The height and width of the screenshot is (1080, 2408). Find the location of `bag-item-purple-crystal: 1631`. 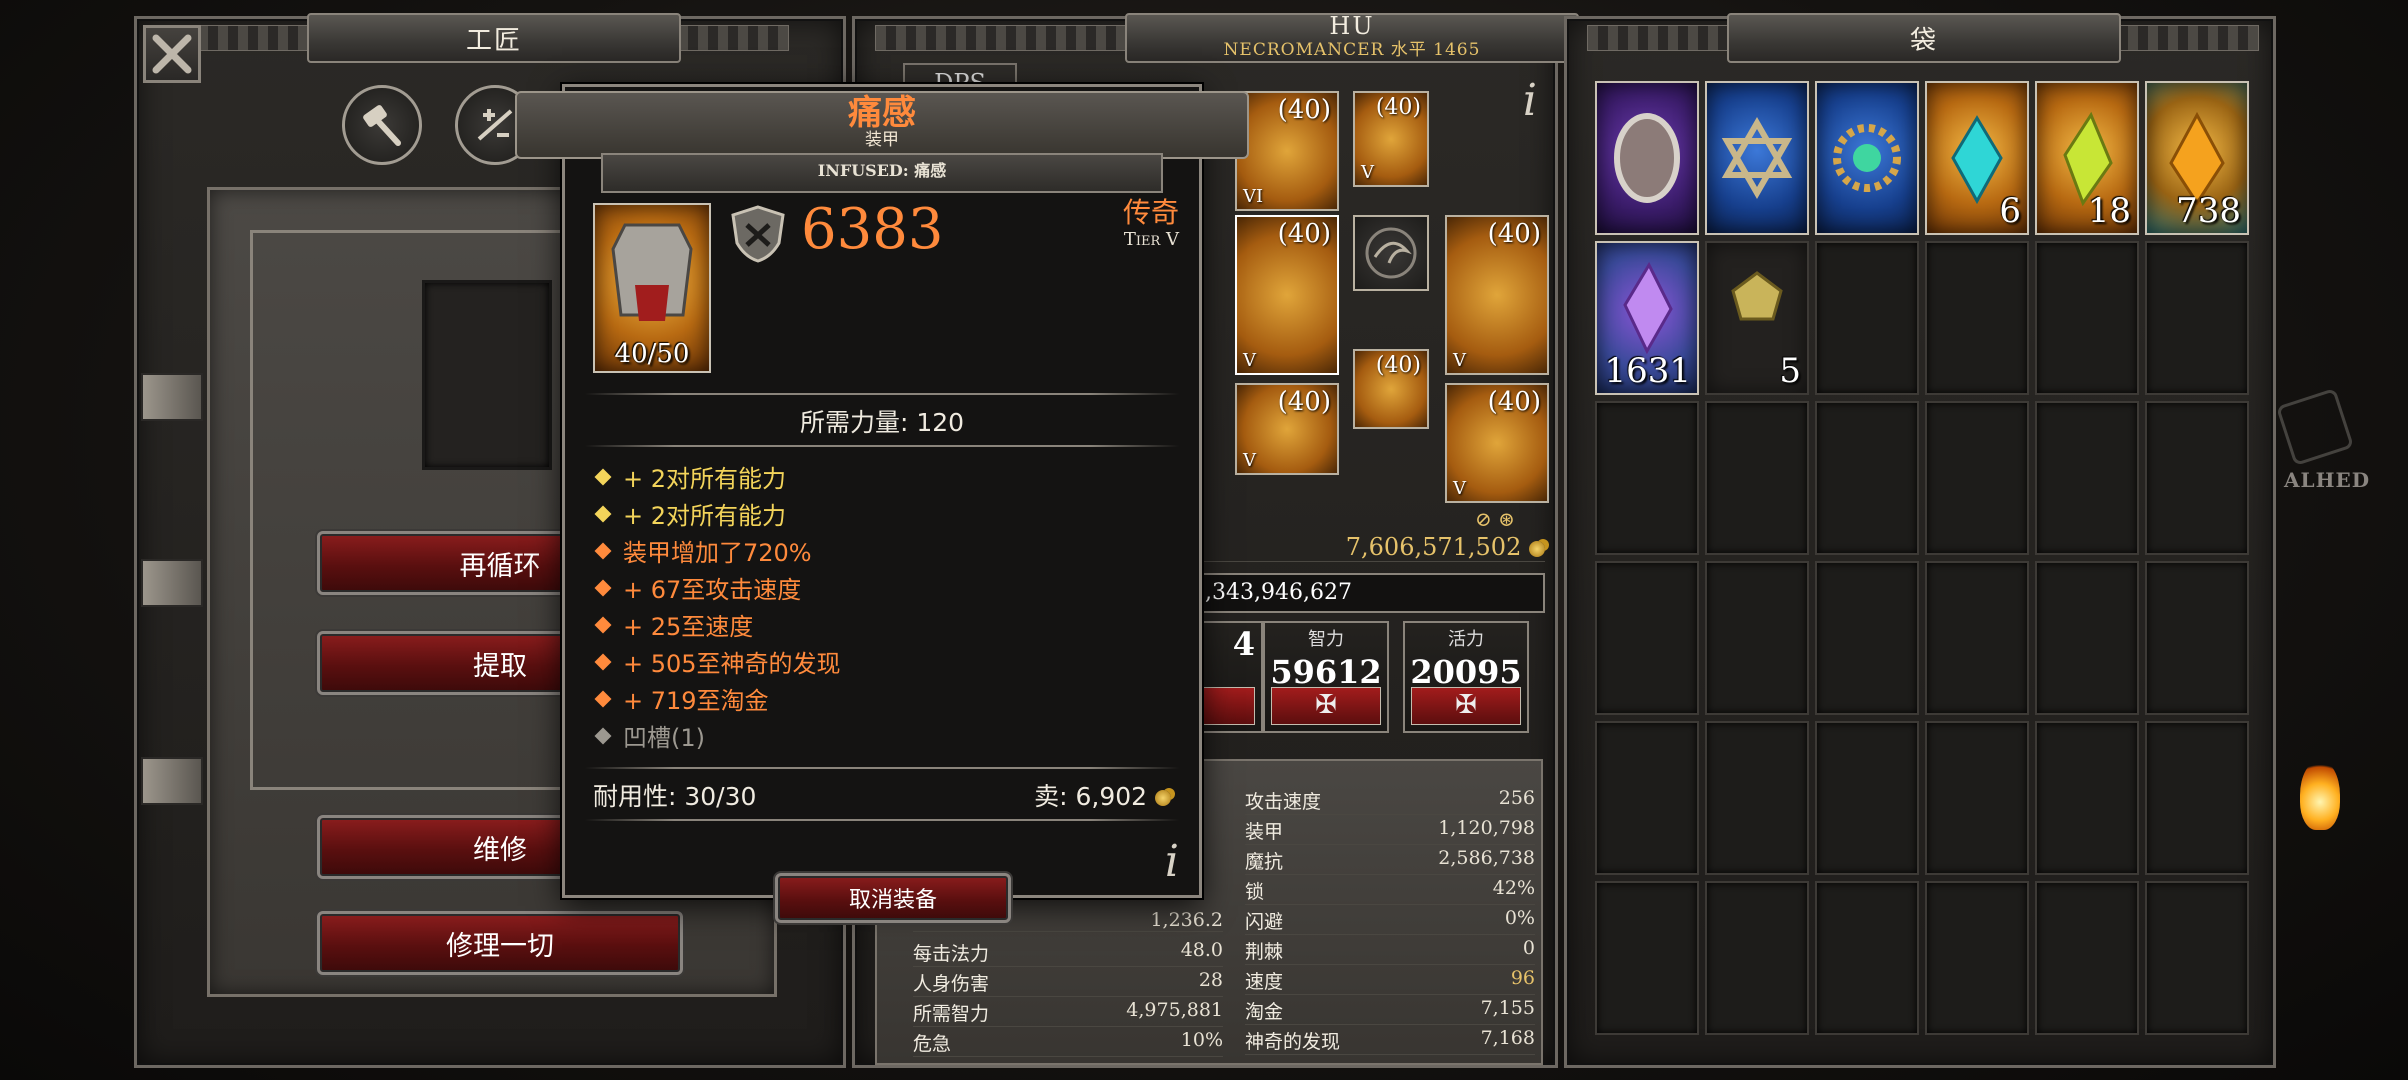

bag-item-purple-crystal: 1631 is located at coordinates (1647, 318).